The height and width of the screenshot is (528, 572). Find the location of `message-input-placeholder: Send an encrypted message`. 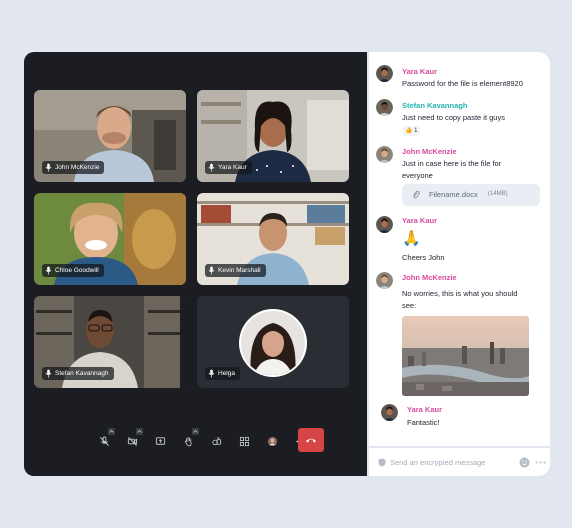

message-input-placeholder: Send an encrypted message is located at coordinates (438, 462).